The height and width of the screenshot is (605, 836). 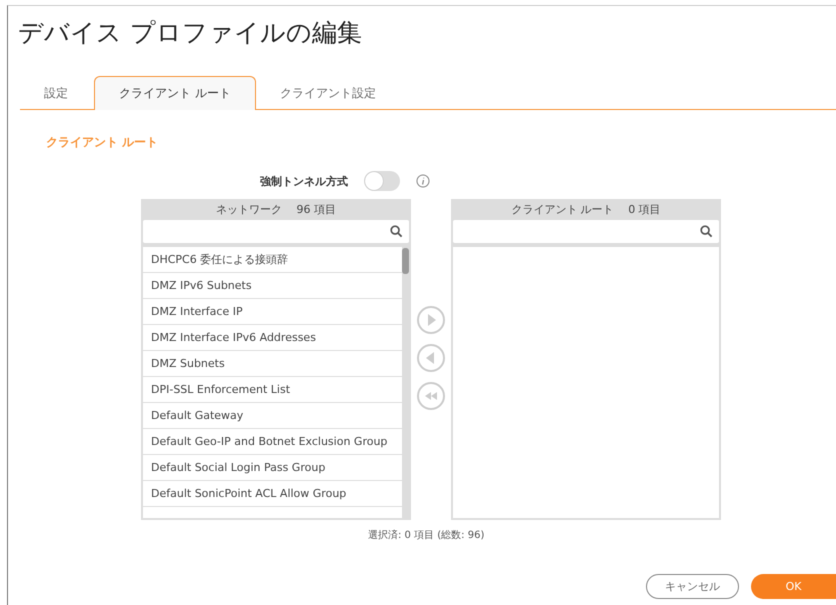 I want to click on scrollbar, so click(x=405, y=382).